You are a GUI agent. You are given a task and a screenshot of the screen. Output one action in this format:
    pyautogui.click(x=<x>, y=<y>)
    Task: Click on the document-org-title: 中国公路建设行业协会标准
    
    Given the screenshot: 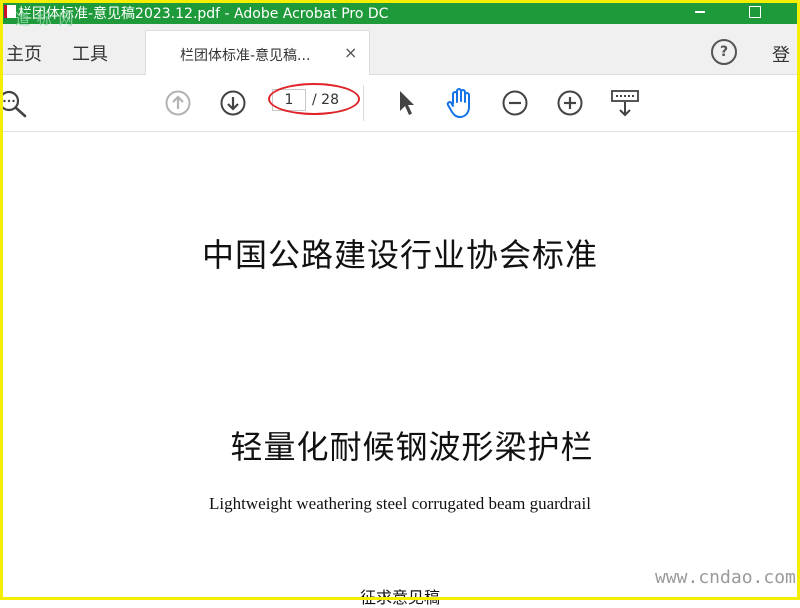 What is the action you would take?
    pyautogui.click(x=399, y=255)
    